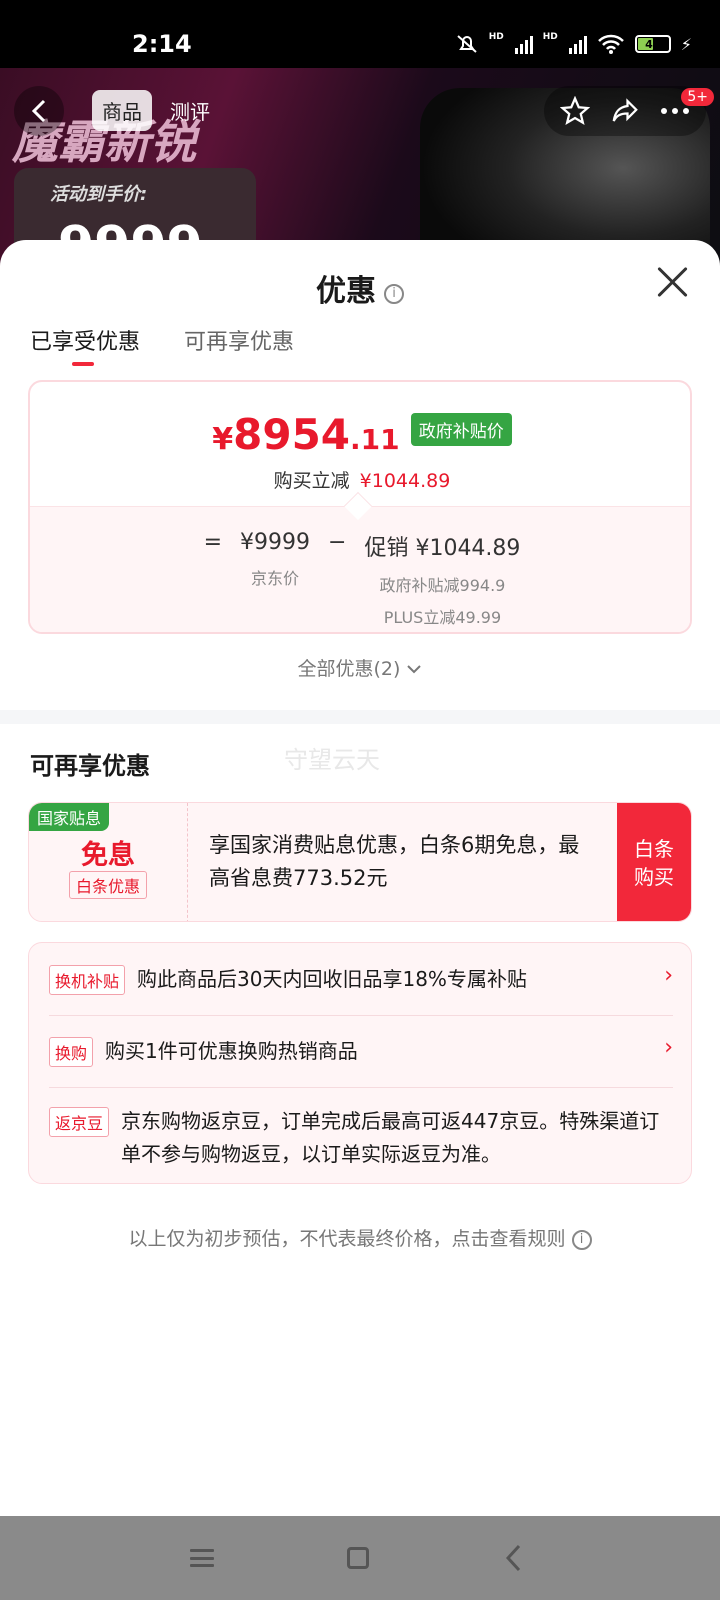 Image resolution: width=720 pixels, height=1600 pixels. What do you see at coordinates (90, 766) in the screenshot?
I see `section-title: 可再享优惠` at bounding box center [90, 766].